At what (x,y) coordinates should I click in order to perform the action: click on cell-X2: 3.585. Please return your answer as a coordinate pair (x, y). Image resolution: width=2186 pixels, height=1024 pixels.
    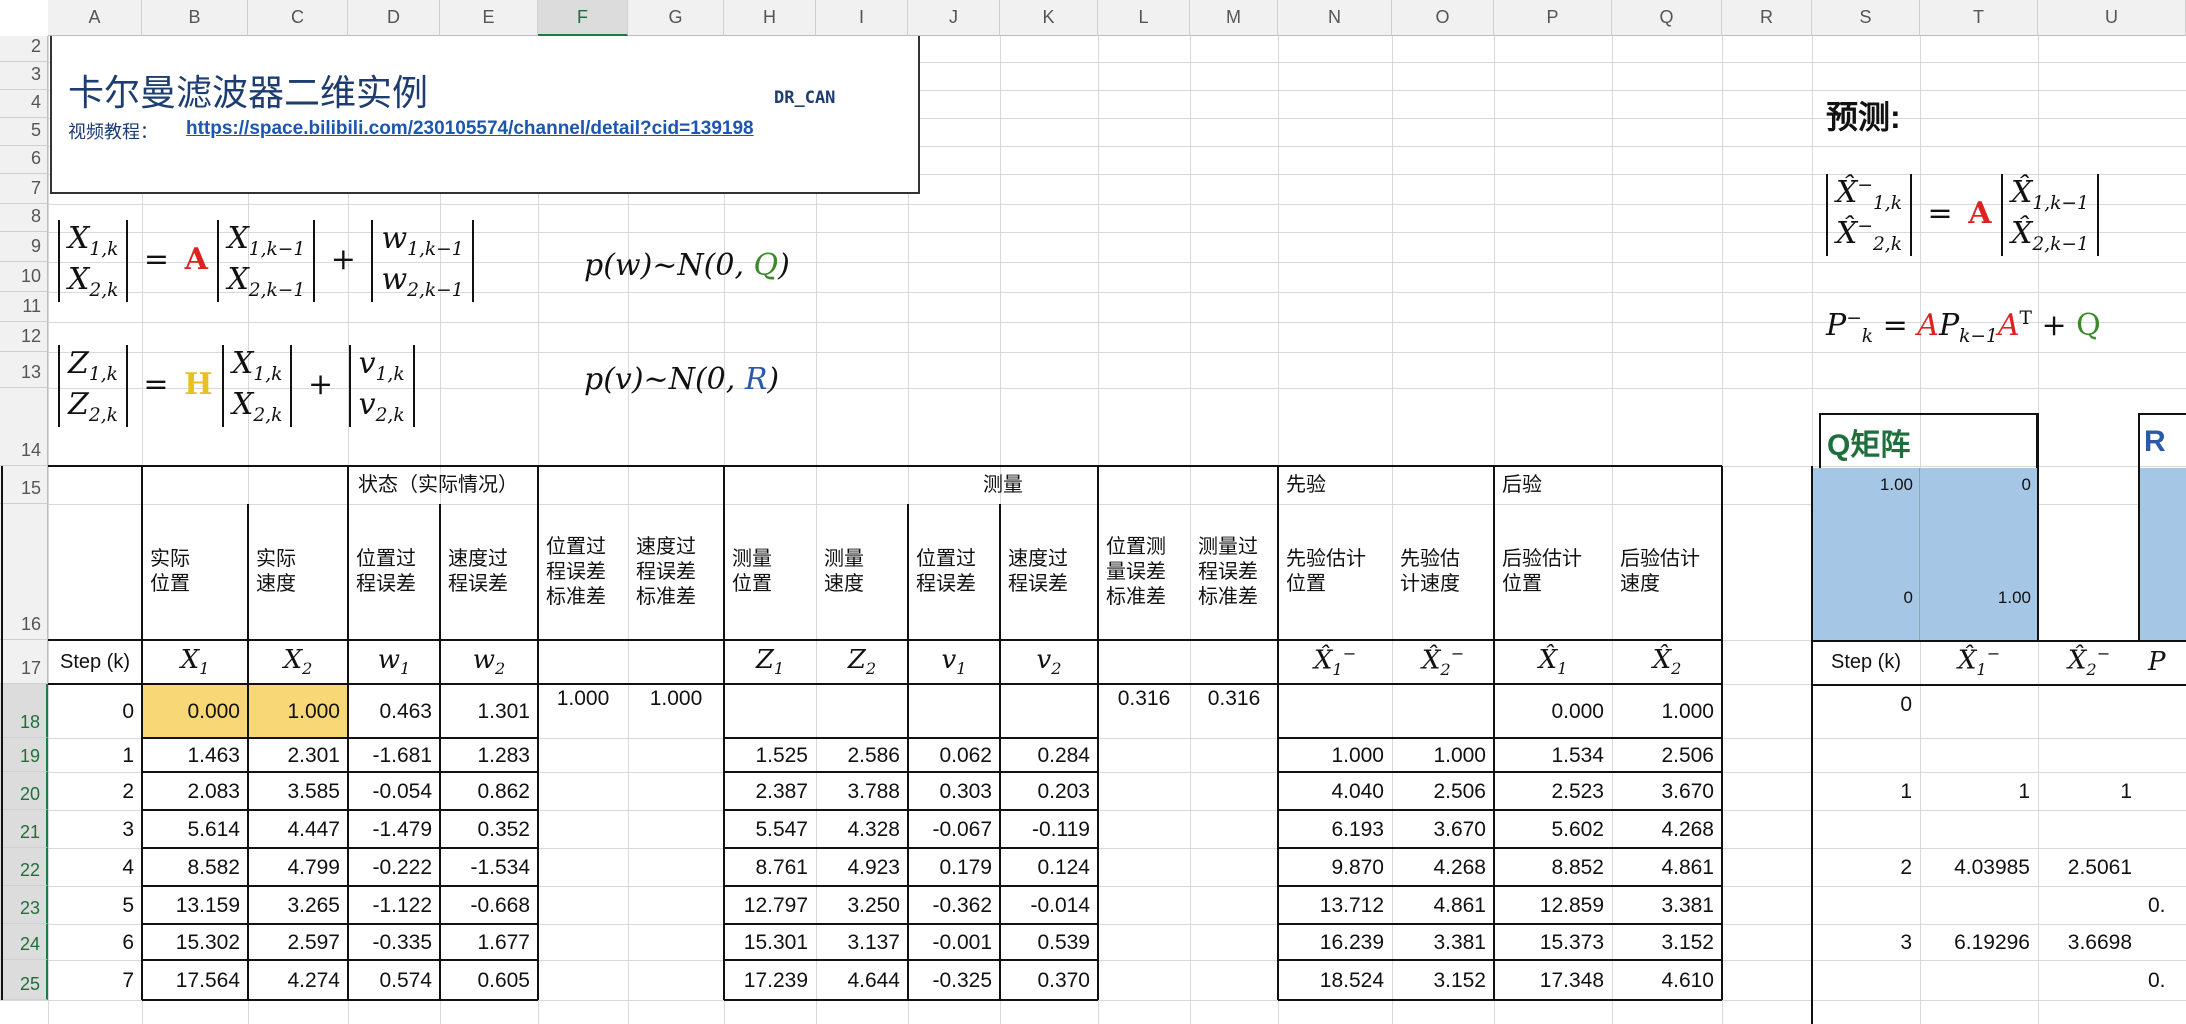
    Looking at the image, I should click on (298, 791).